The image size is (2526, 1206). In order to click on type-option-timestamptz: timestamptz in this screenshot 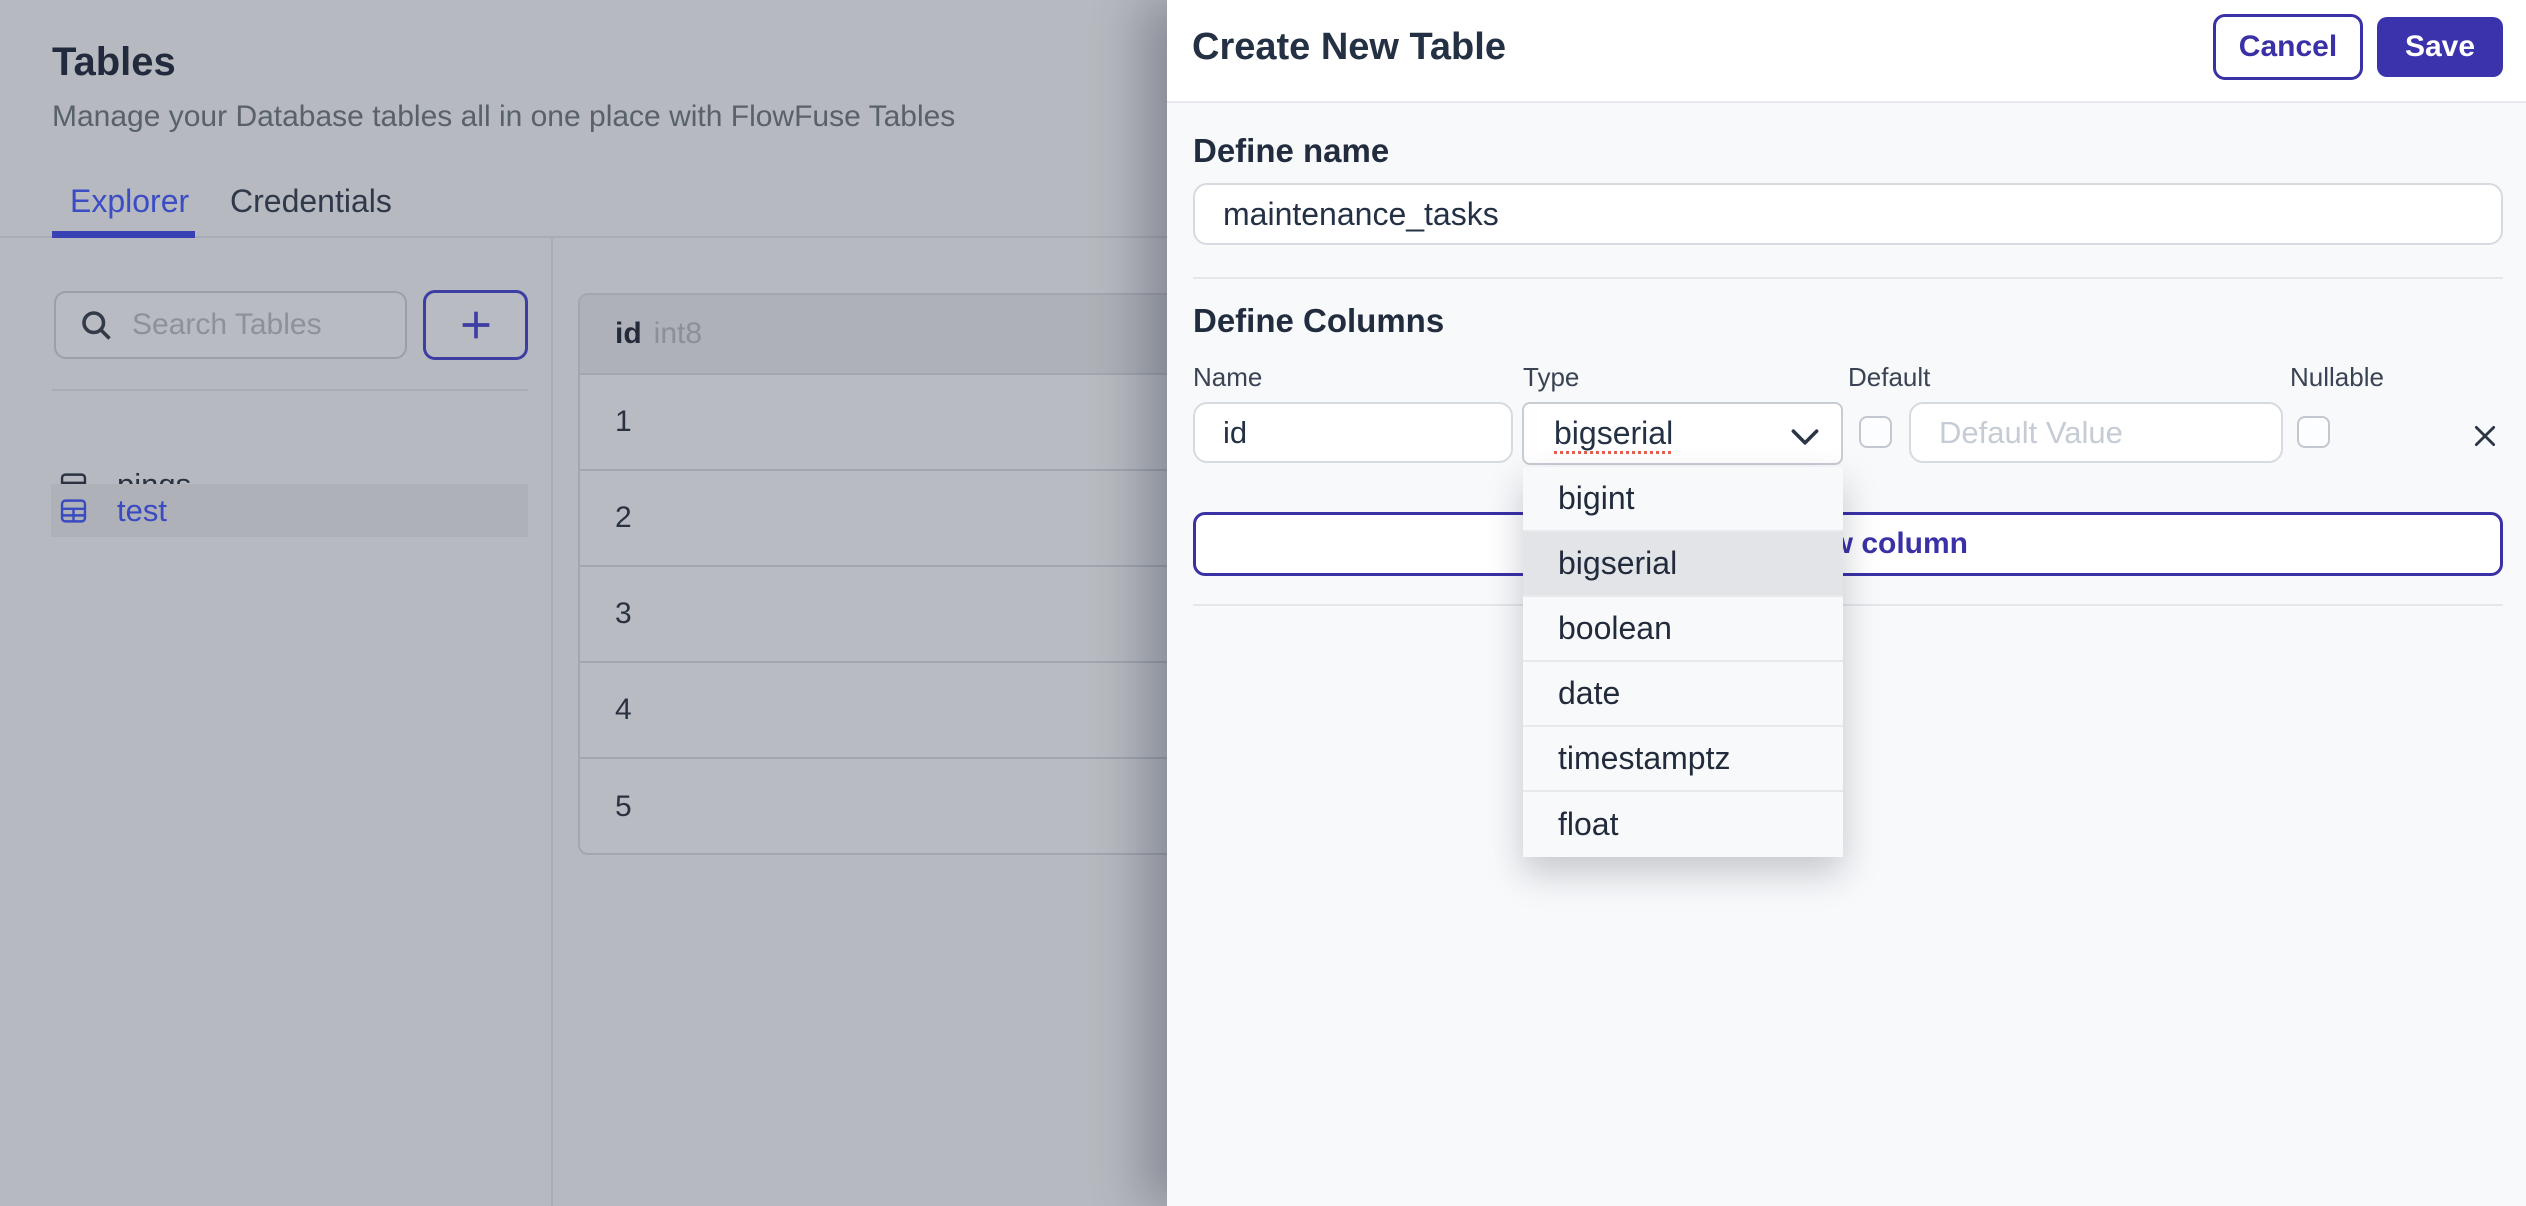, I will do `click(1683, 759)`.